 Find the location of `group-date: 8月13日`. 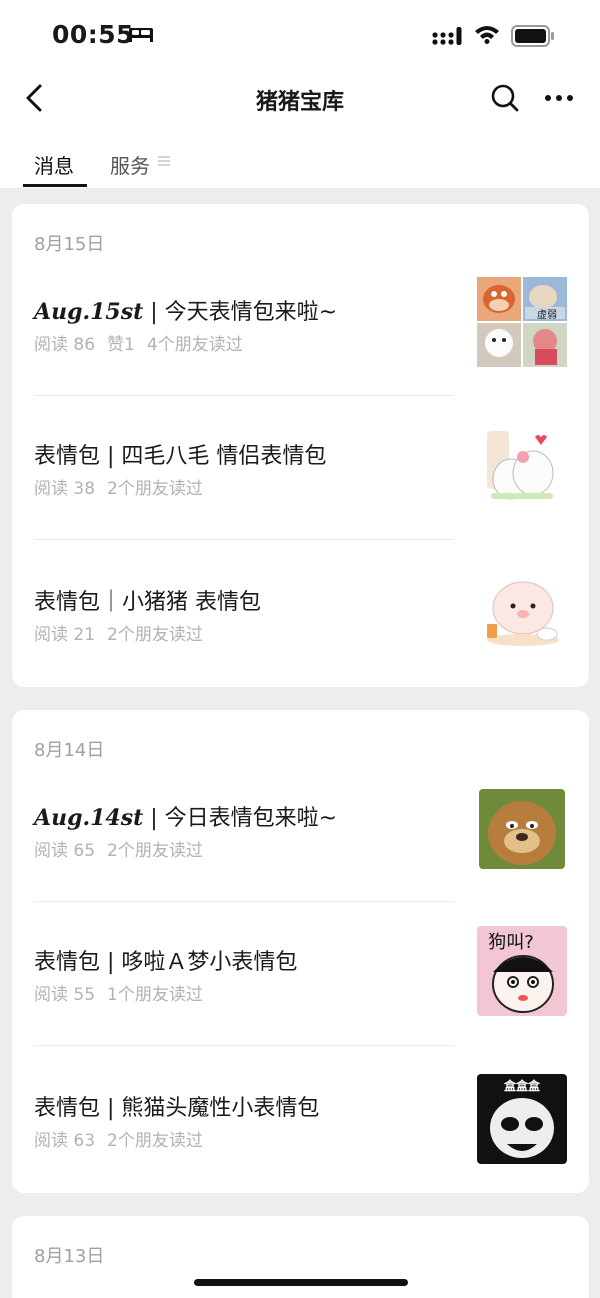

group-date: 8月13日 is located at coordinates (69, 1256).